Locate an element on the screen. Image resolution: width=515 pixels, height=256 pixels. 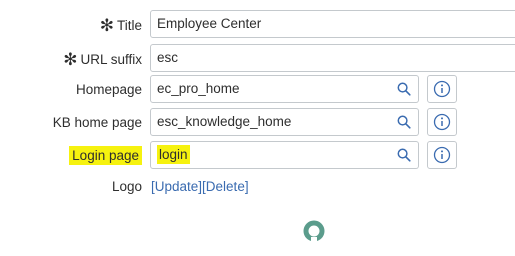
kb-home-page-label: KB home page is located at coordinates (97, 122).